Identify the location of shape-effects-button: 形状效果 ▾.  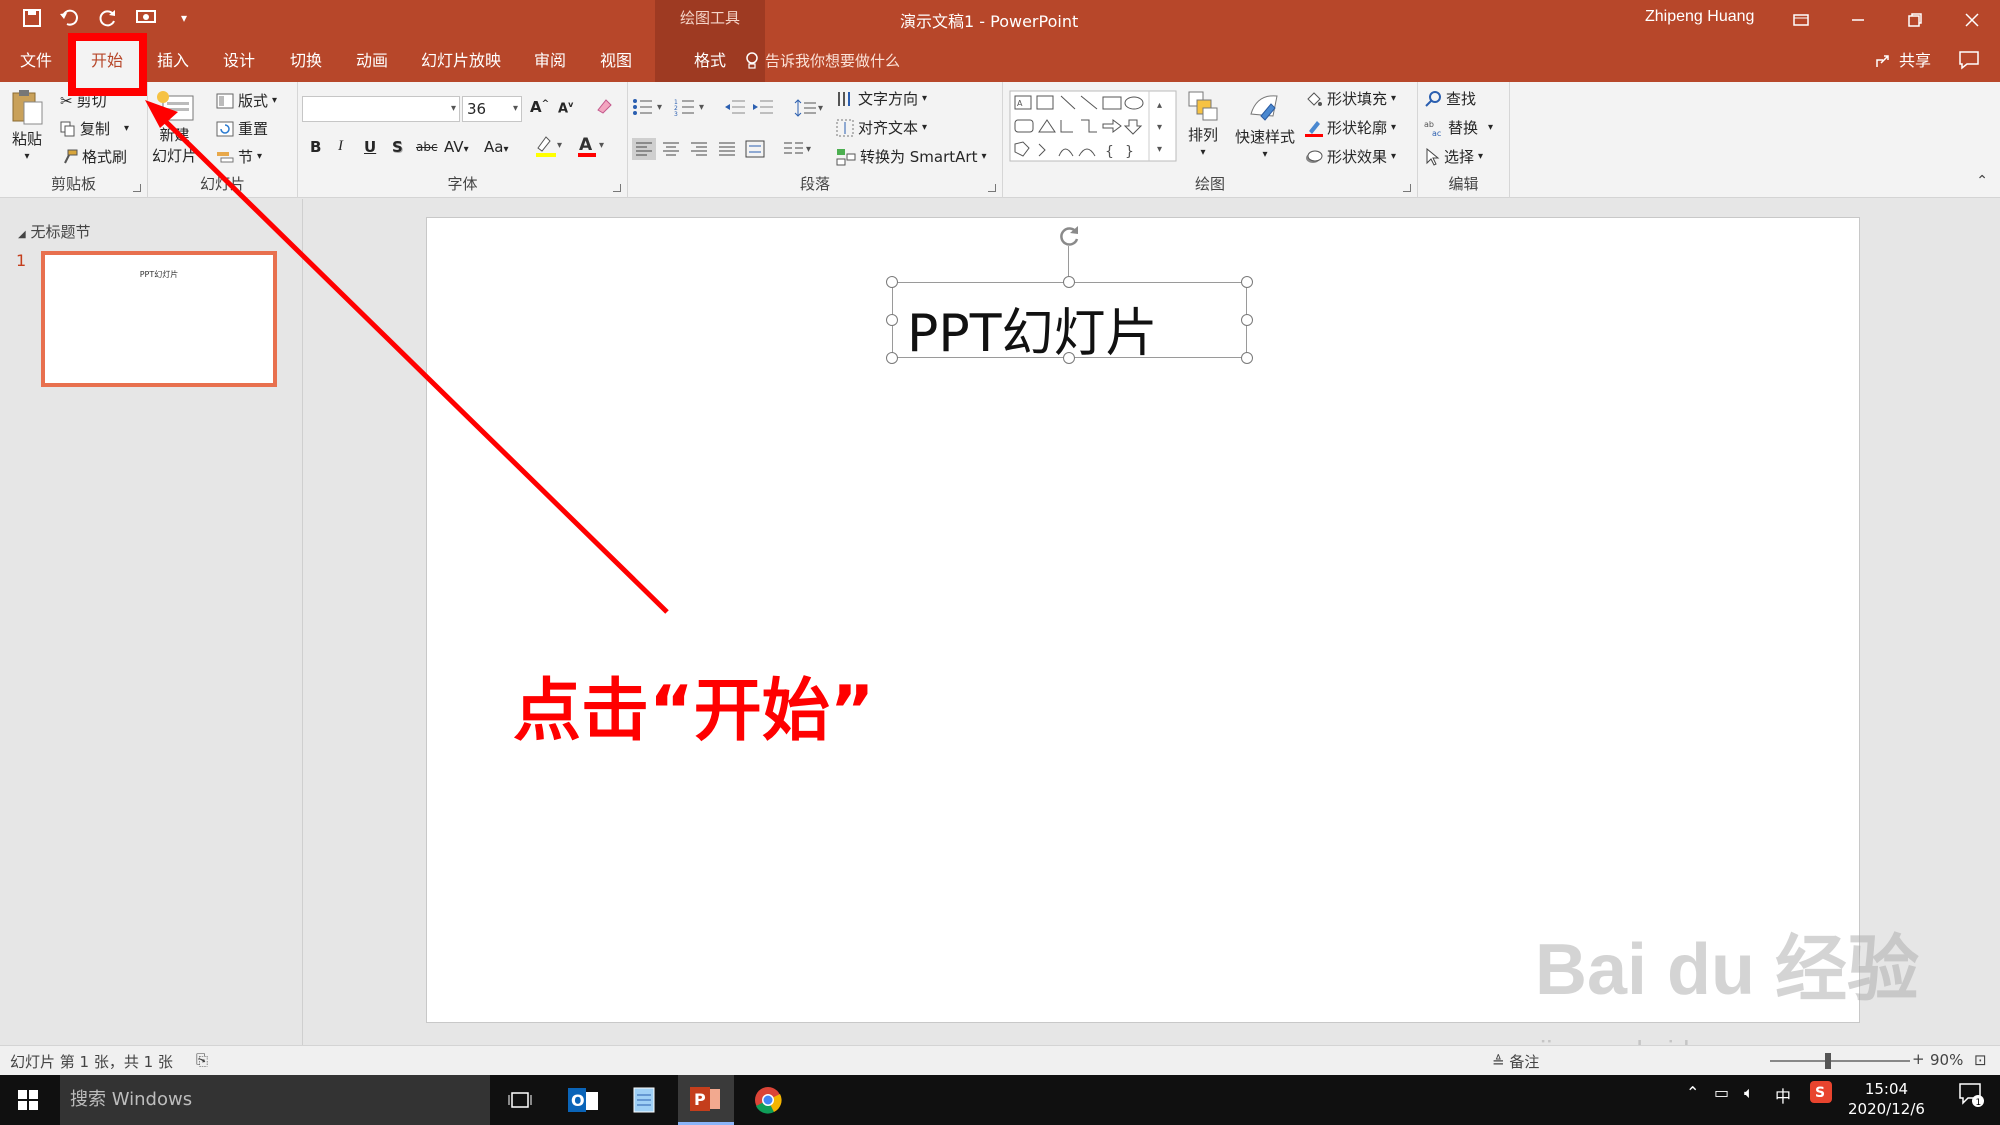
(1350, 156).